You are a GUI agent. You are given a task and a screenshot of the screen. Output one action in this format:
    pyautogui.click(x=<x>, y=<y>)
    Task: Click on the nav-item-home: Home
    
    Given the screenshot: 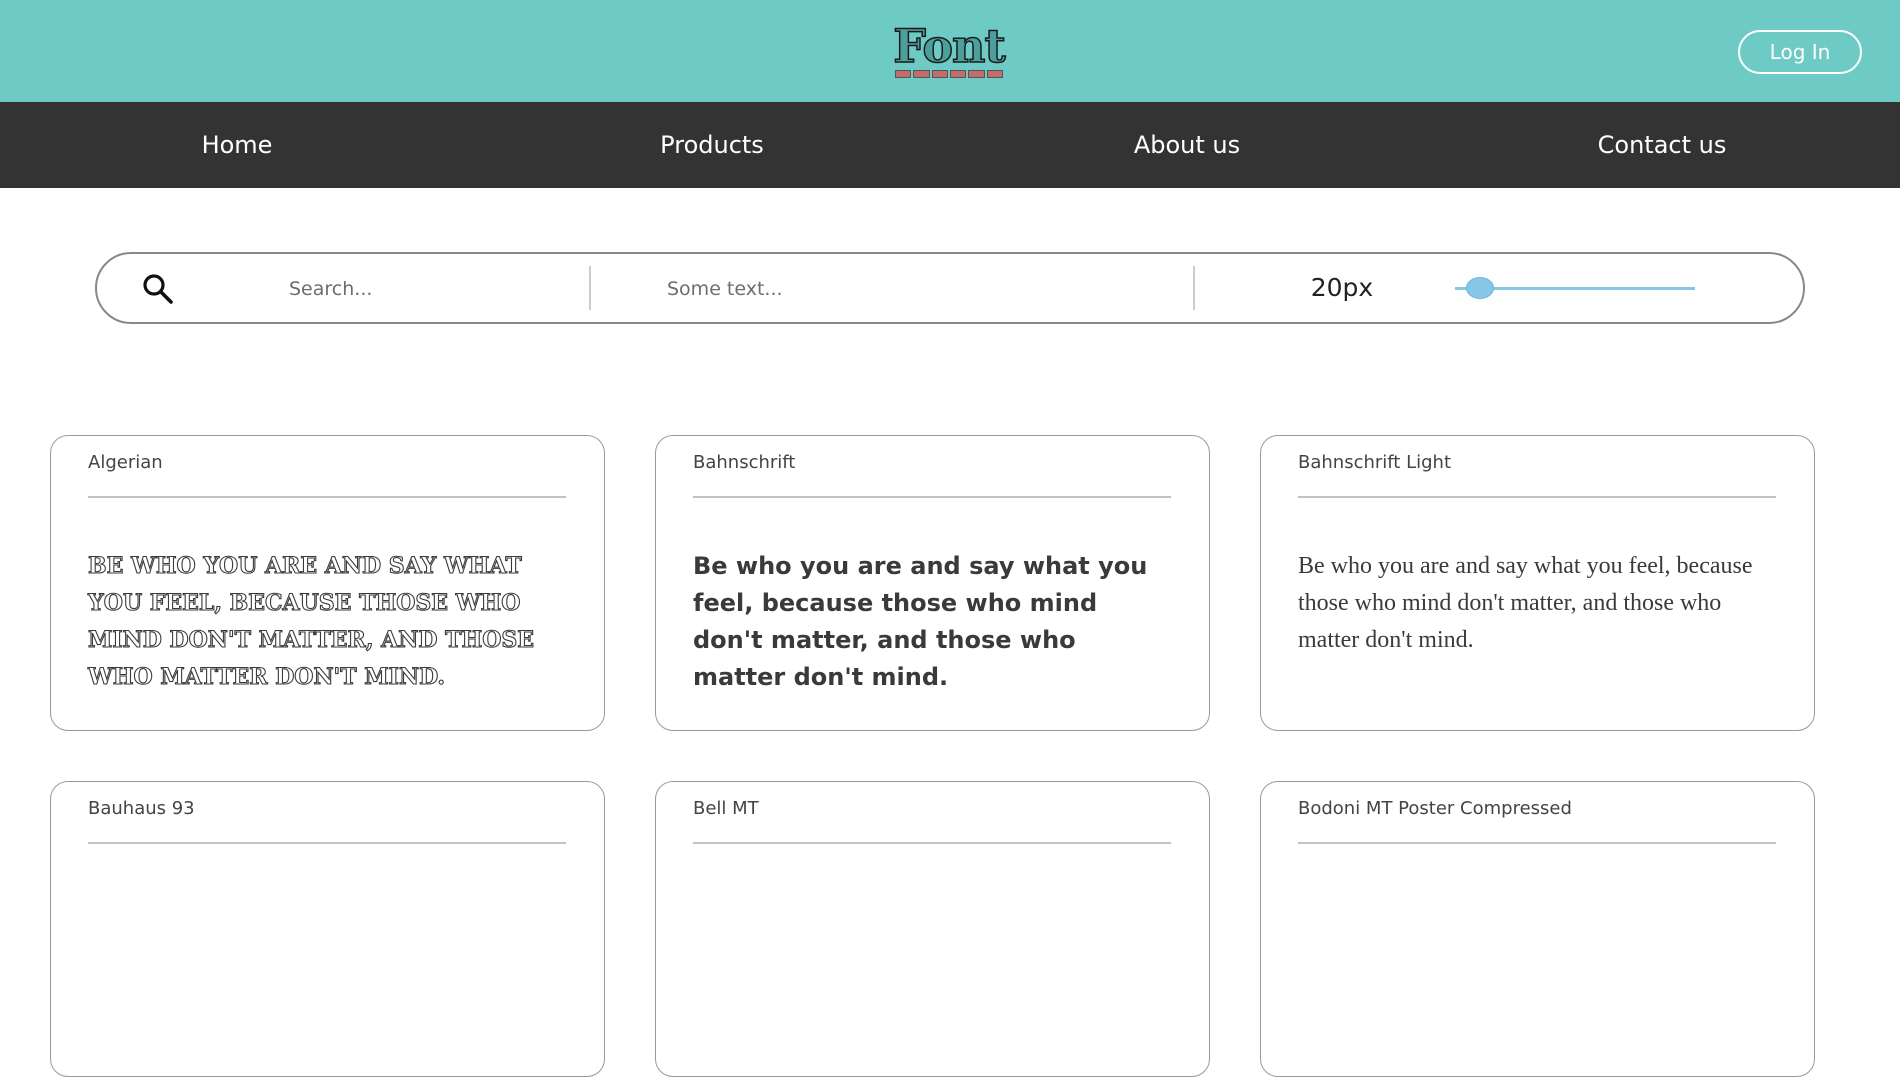 What is the action you would take?
    pyautogui.click(x=237, y=145)
    